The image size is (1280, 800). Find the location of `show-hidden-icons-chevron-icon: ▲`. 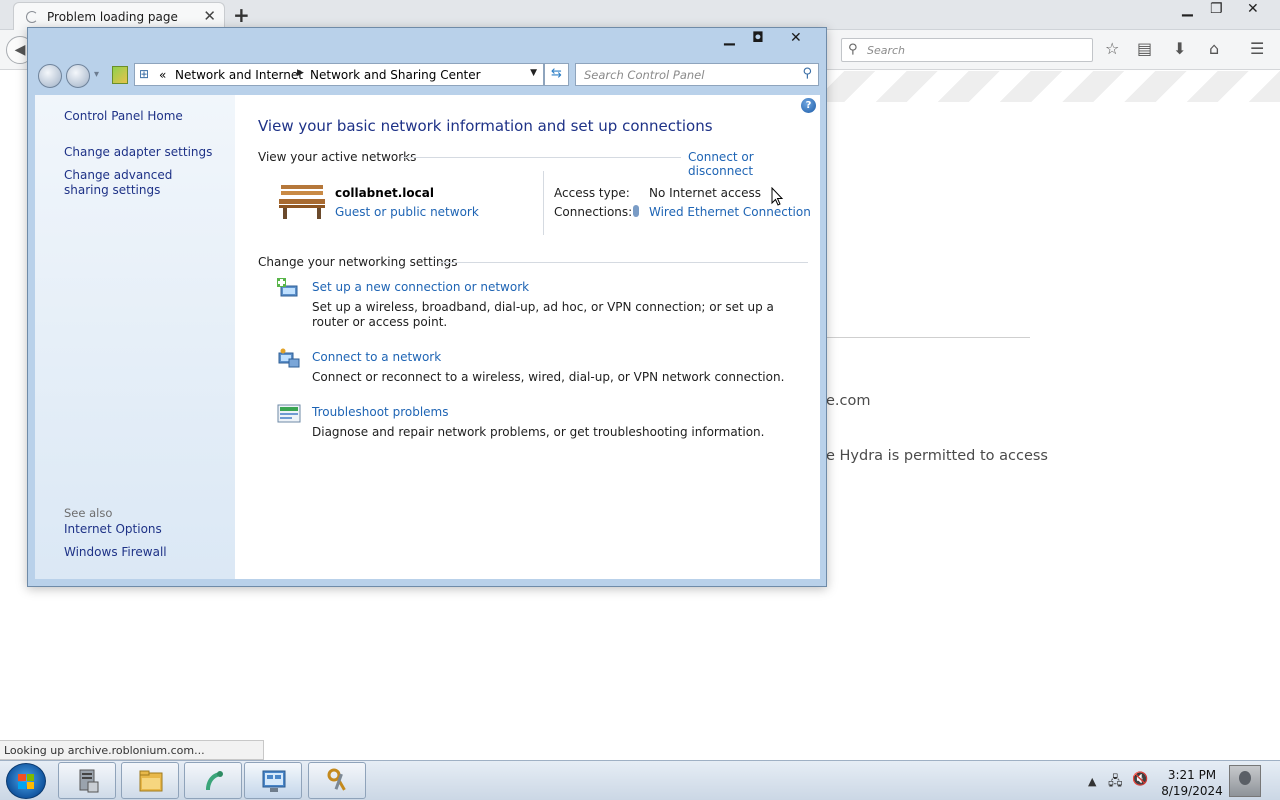

show-hidden-icons-chevron-icon: ▲ is located at coordinates (1092, 781).